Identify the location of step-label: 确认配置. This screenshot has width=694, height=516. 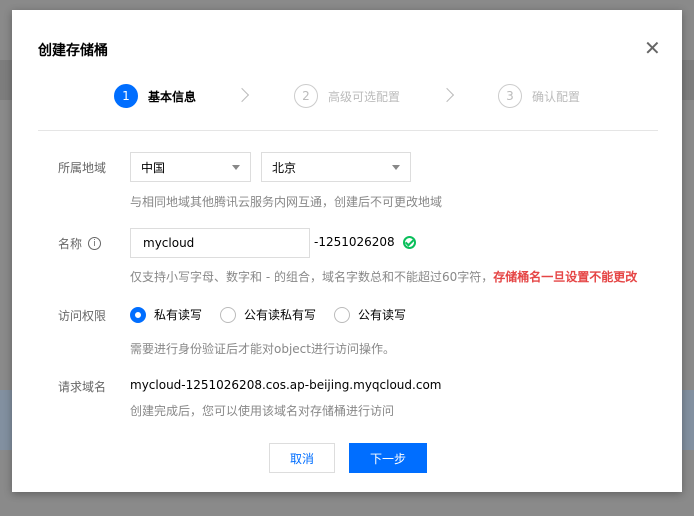
(556, 96).